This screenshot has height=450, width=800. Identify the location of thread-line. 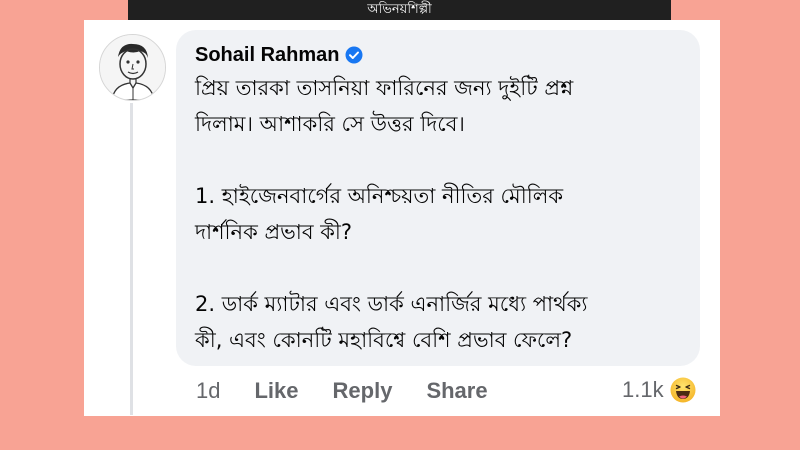
(131, 259).